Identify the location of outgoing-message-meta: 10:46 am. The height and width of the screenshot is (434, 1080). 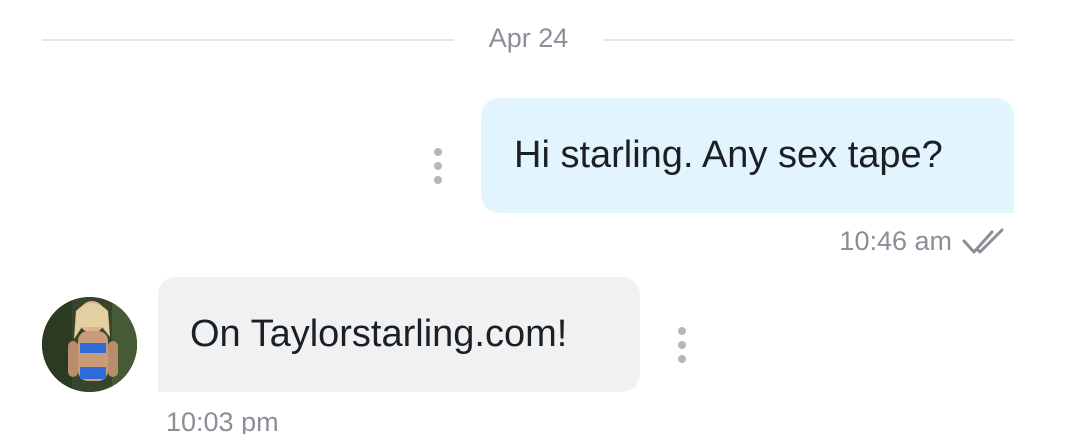
(923, 241).